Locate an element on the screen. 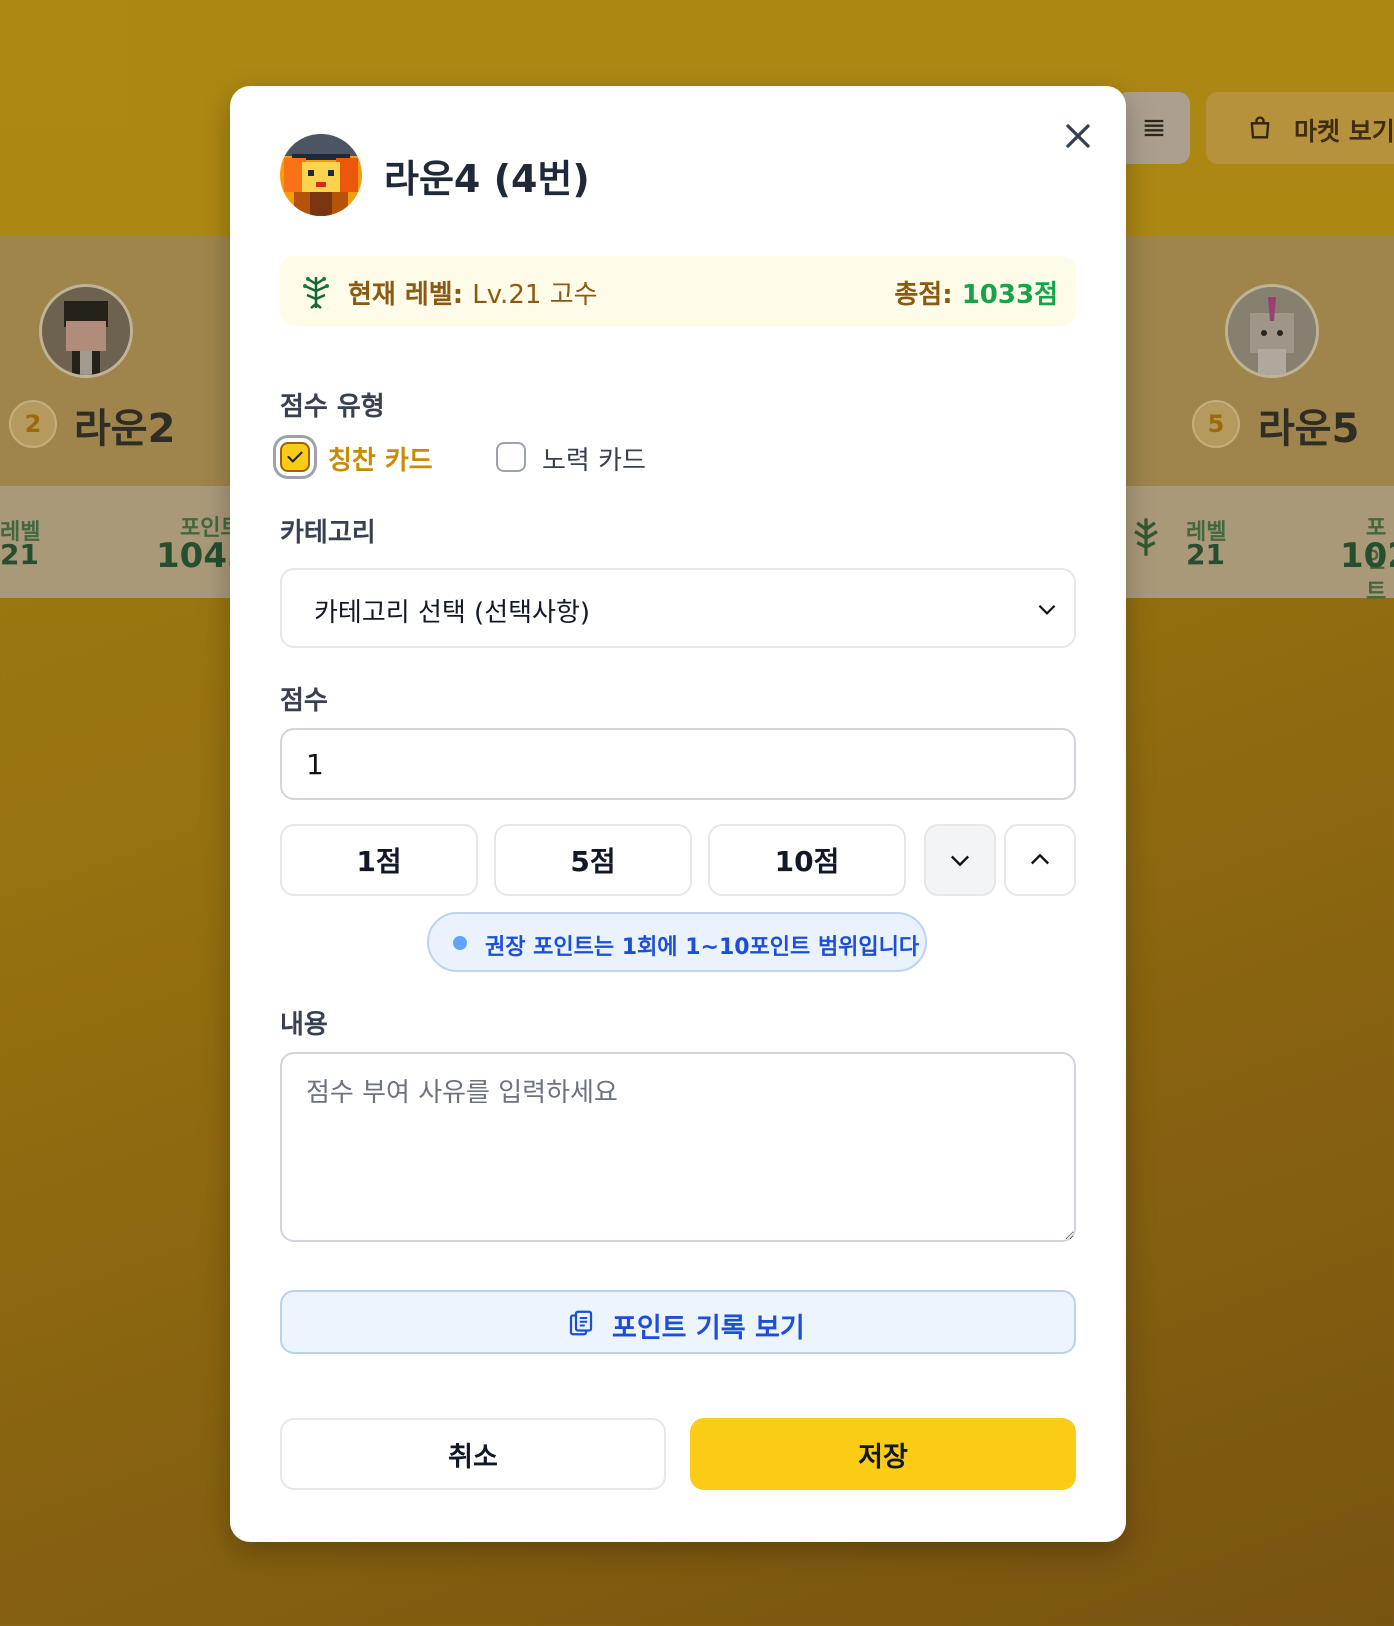 This screenshot has width=1394, height=1626. hint-text: 권장 포인트는 1회에 1~10포인트 범위입니다 is located at coordinates (702, 947).